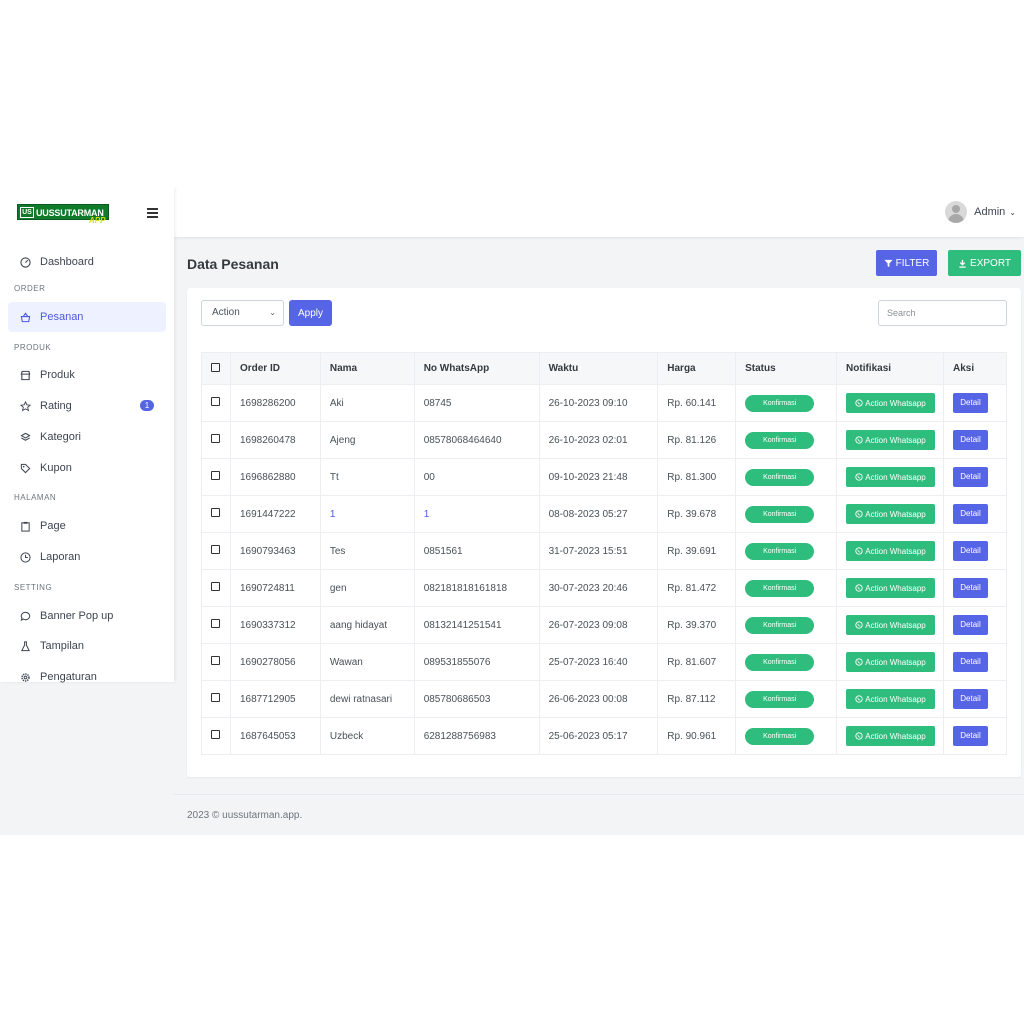  What do you see at coordinates (367, 368) in the screenshot?
I see `column-header: Nama` at bounding box center [367, 368].